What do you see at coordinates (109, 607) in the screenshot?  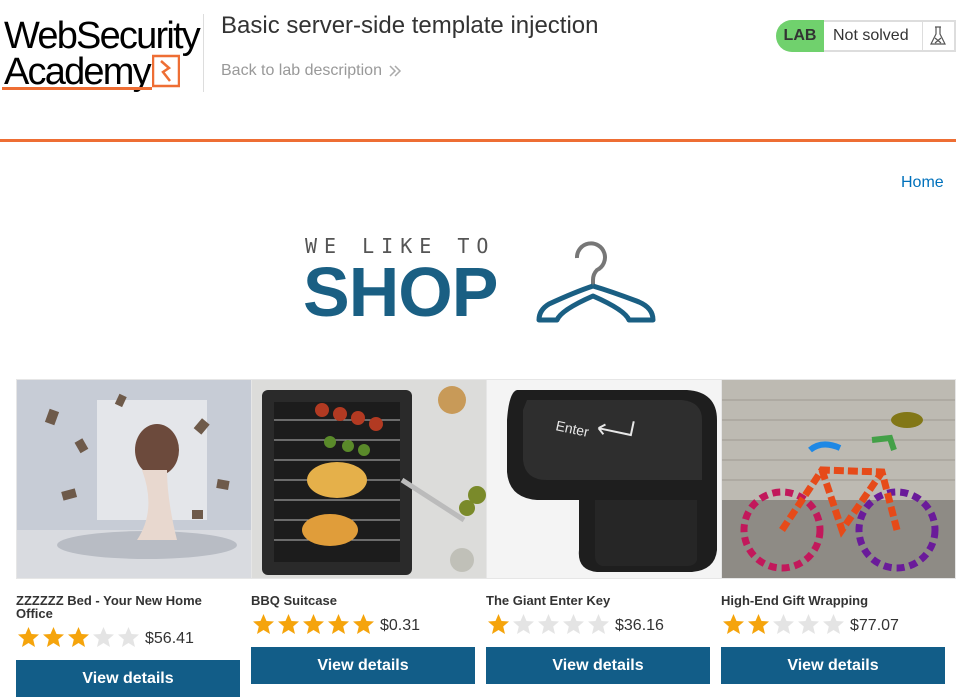 I see `product-name: ZZZZZZ Bed - Your New Home Office` at bounding box center [109, 607].